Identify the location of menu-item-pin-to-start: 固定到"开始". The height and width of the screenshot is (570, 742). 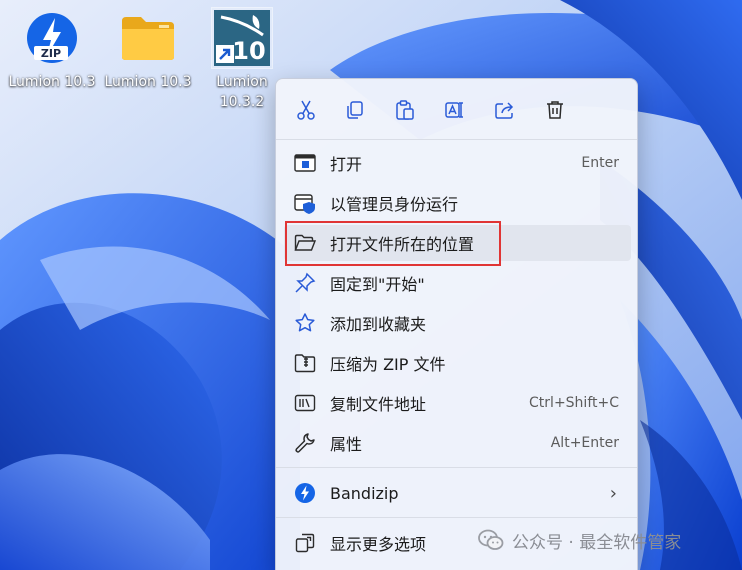
(457, 283).